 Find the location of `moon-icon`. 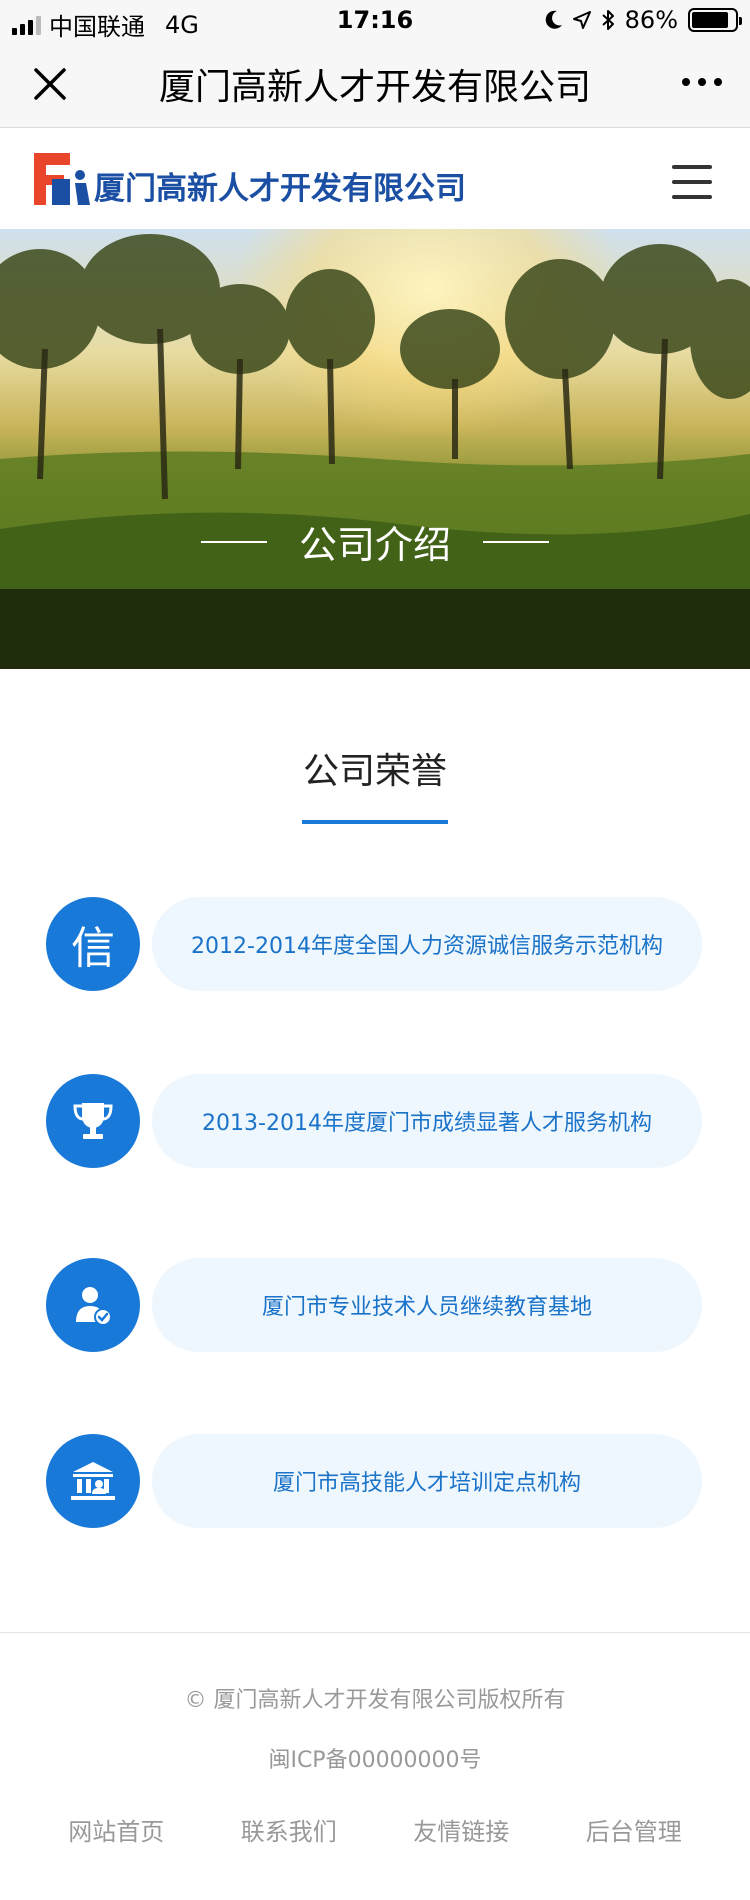

moon-icon is located at coordinates (553, 19).